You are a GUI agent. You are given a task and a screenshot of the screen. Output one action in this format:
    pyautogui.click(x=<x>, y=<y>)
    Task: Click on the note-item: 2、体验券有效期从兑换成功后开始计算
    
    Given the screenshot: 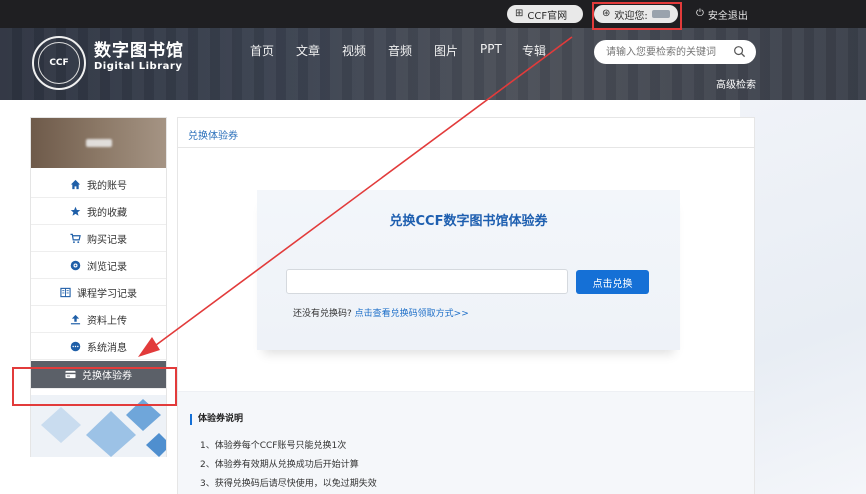 What is the action you would take?
    pyautogui.click(x=279, y=465)
    